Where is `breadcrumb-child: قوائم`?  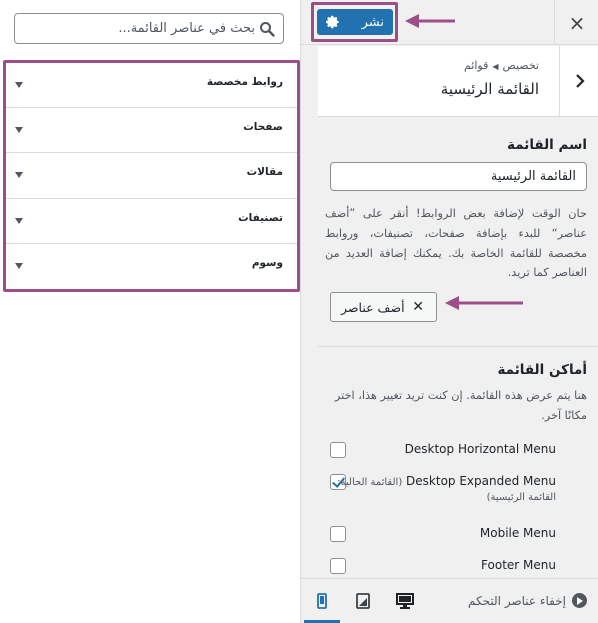 breadcrumb-child: قوائم is located at coordinates (476, 65).